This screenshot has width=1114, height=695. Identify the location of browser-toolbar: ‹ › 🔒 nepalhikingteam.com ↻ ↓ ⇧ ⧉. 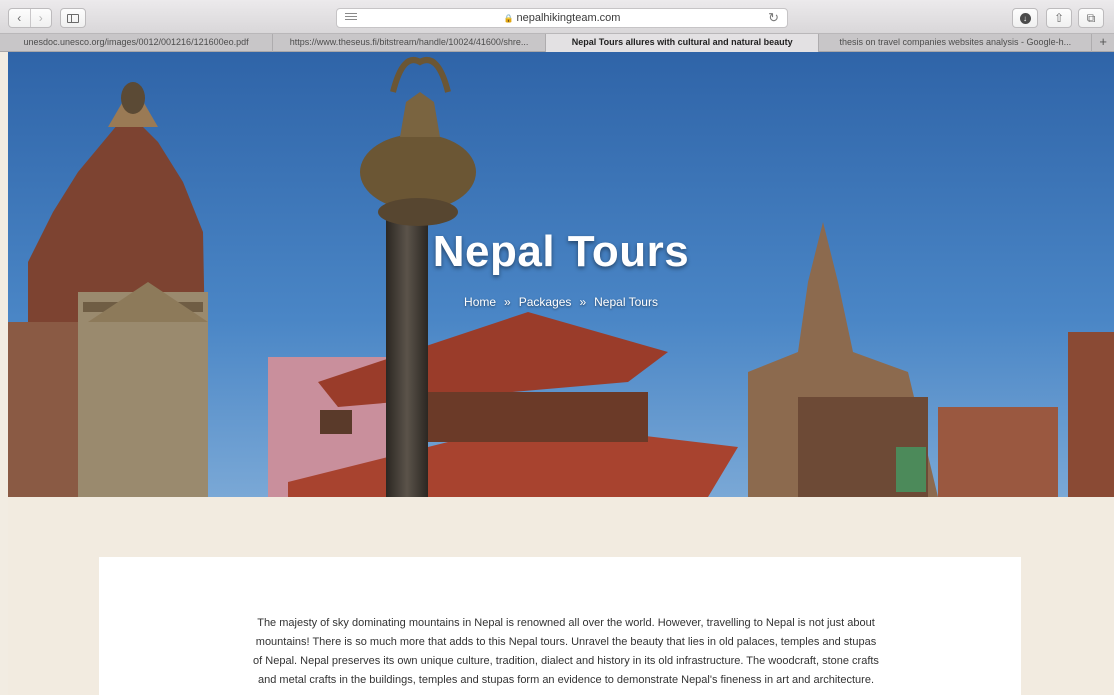
(557, 17).